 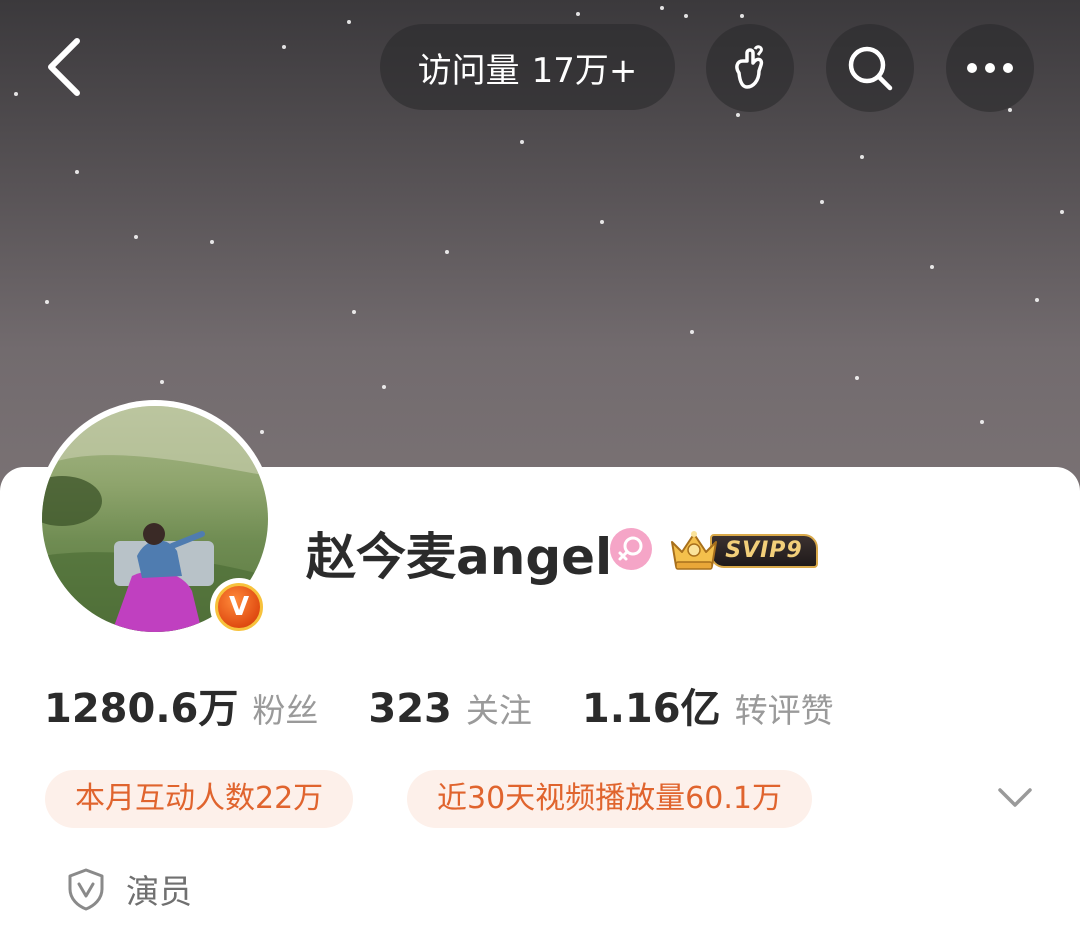 What do you see at coordinates (631, 549) in the screenshot?
I see `female-gender-icon` at bounding box center [631, 549].